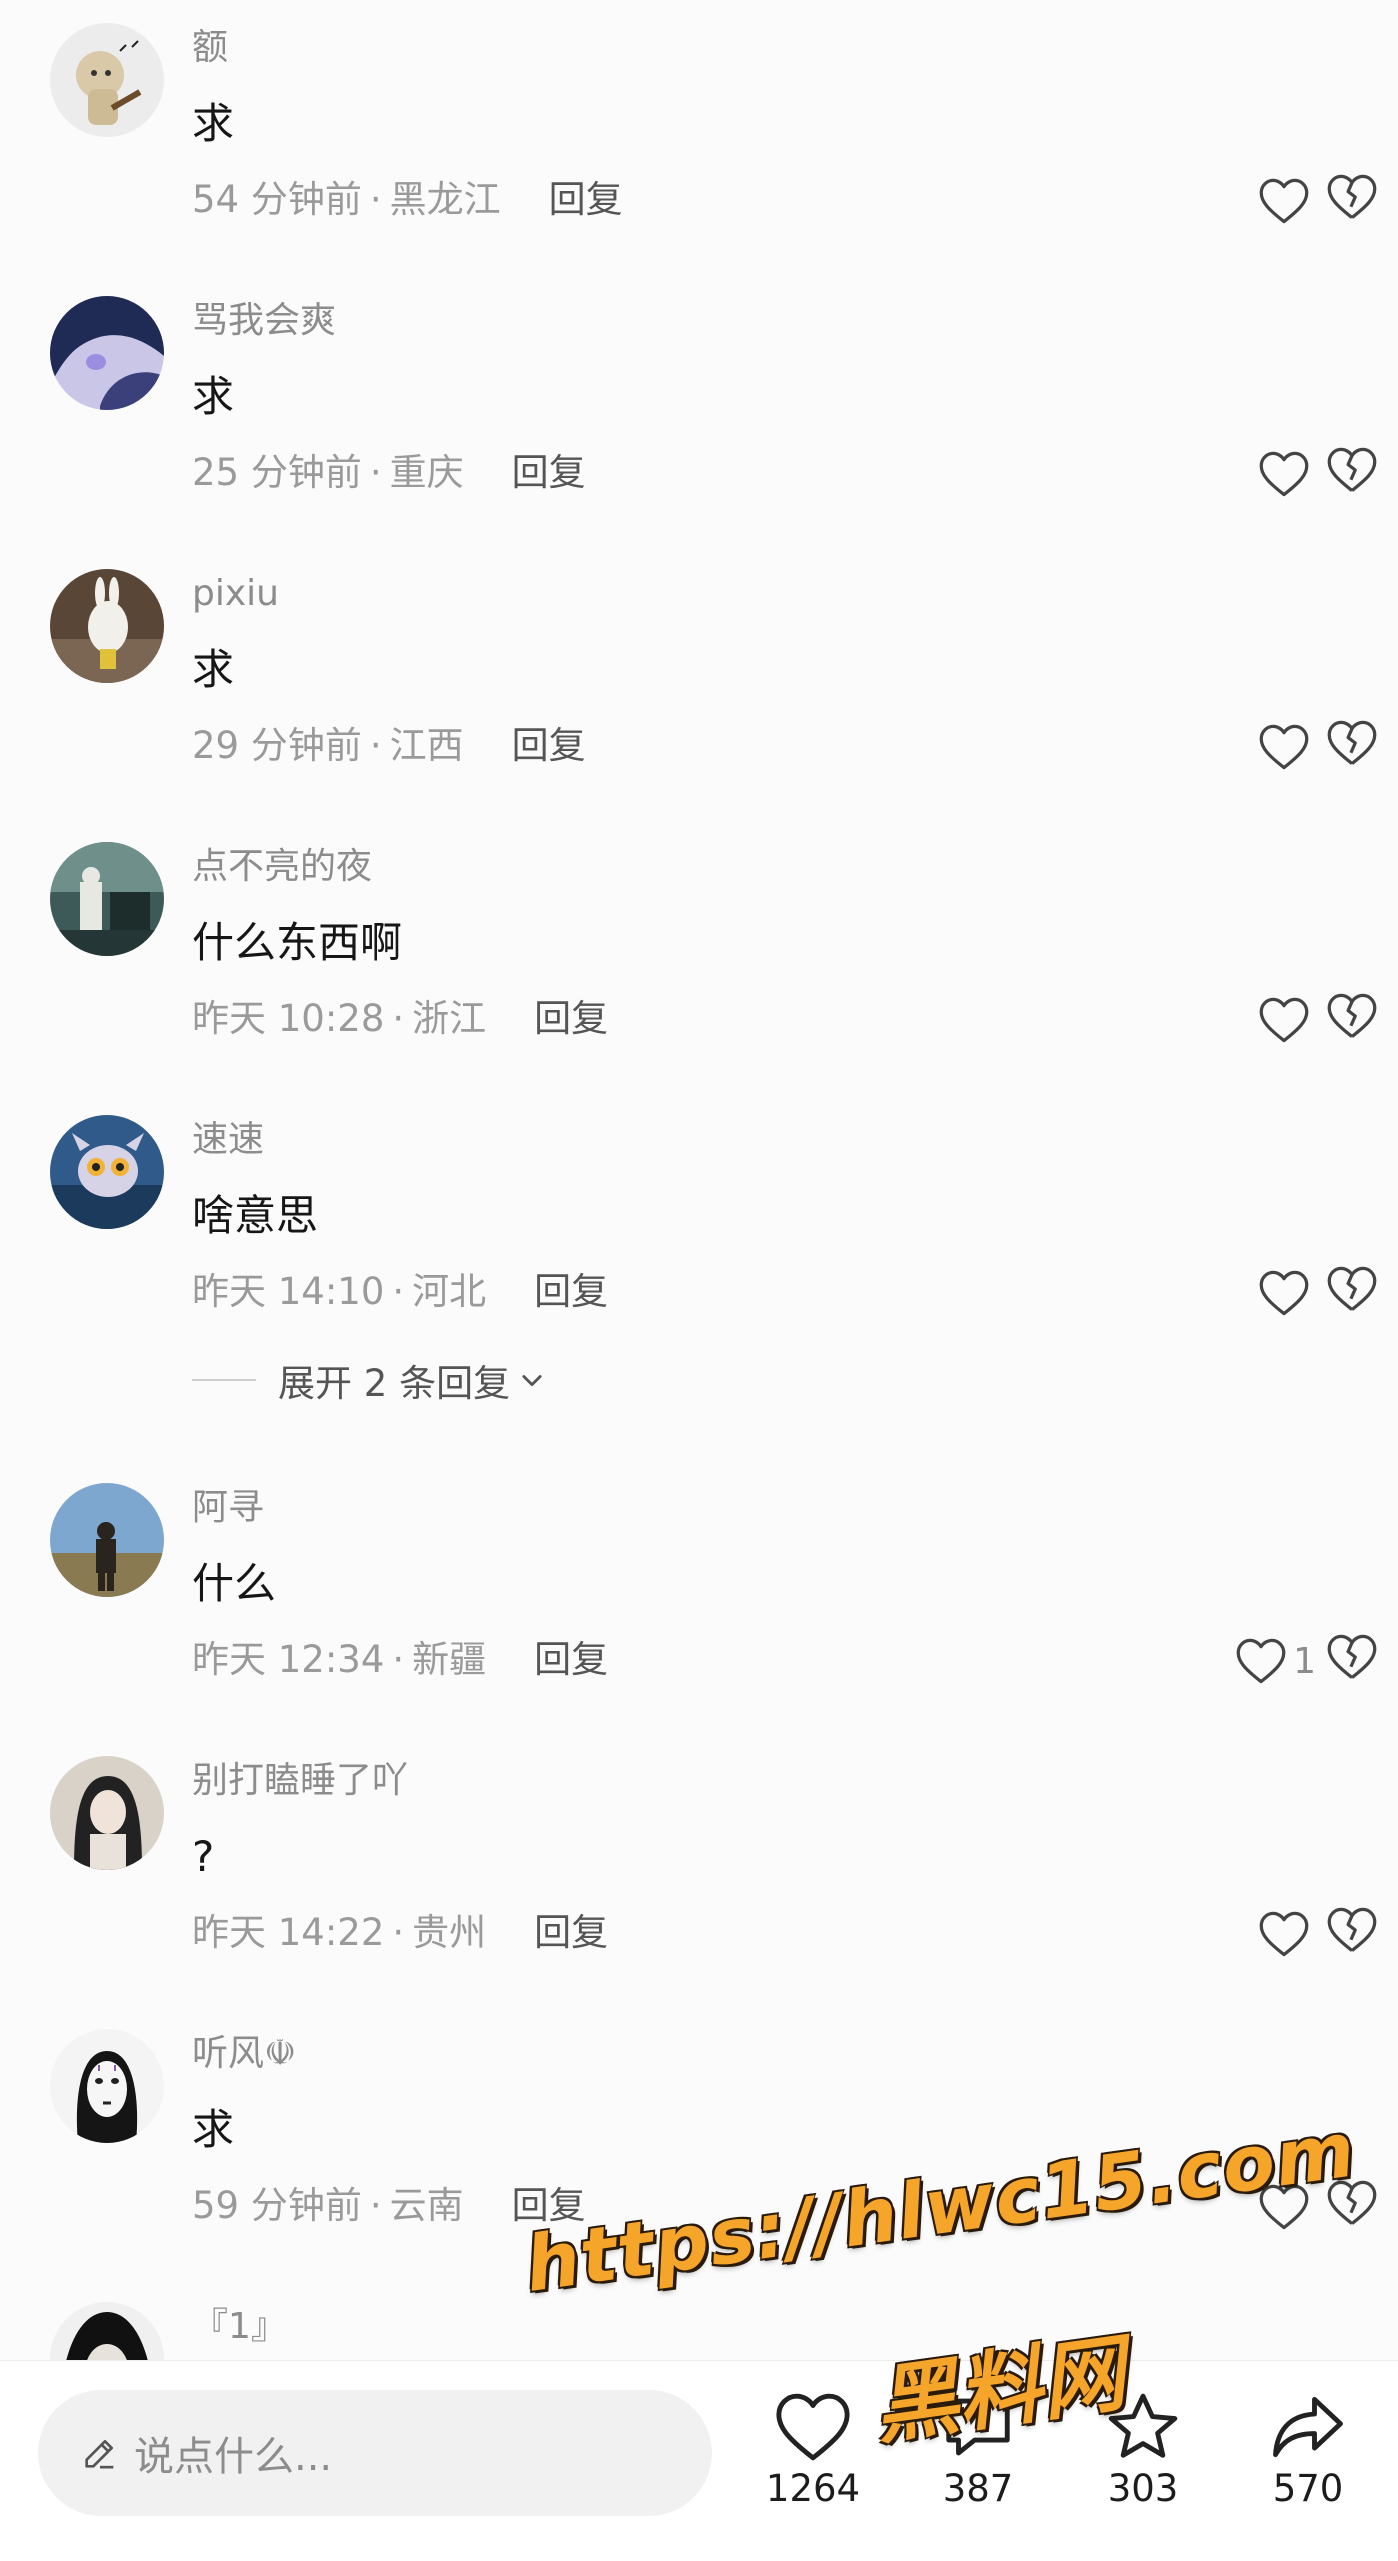 This screenshot has width=1398, height=2561. I want to click on comment-meta: 昨天 10:28 · 浙江 回复, so click(400, 1019).